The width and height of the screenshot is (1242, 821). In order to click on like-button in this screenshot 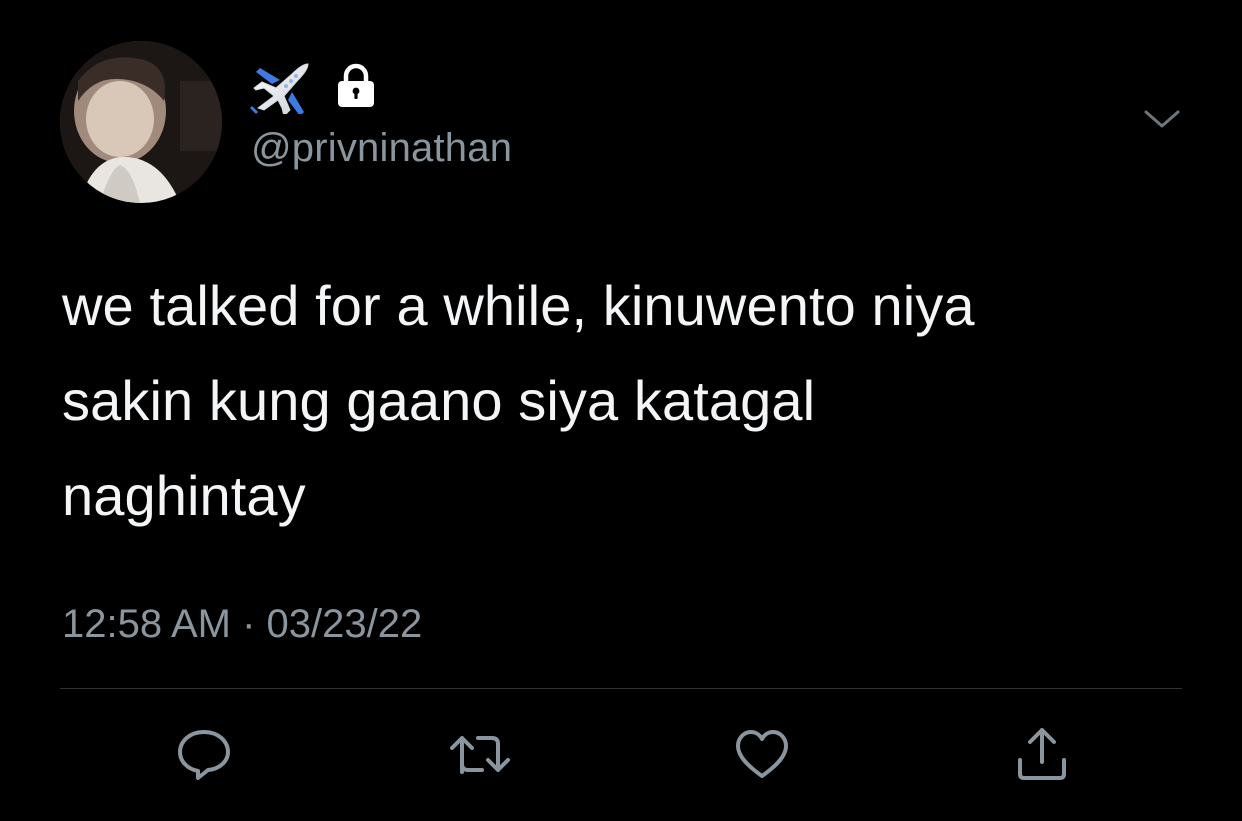, I will do `click(762, 754)`.